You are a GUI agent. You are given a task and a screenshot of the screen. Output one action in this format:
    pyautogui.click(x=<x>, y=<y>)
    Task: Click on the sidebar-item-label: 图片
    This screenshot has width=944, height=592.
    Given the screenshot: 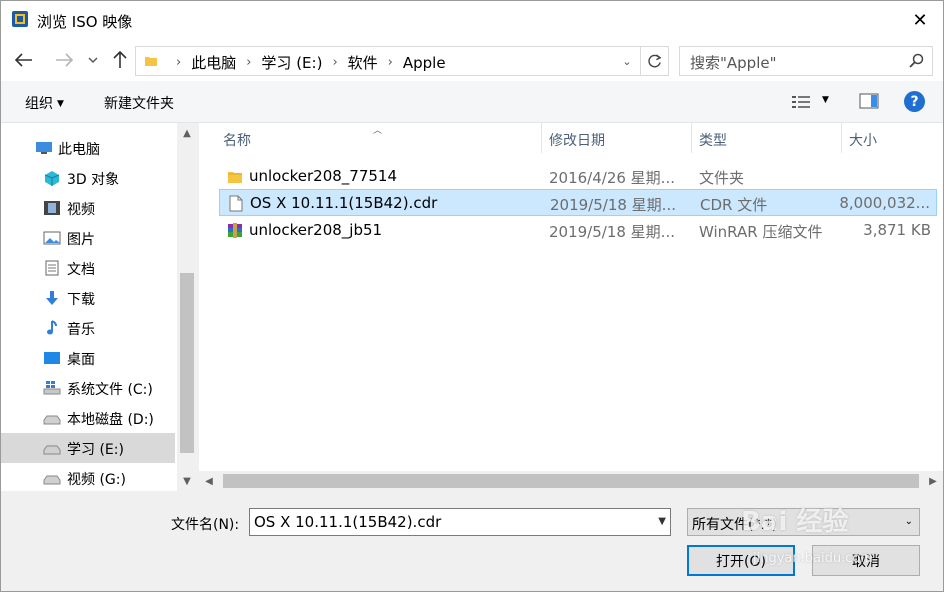 What is the action you would take?
    pyautogui.click(x=81, y=240)
    